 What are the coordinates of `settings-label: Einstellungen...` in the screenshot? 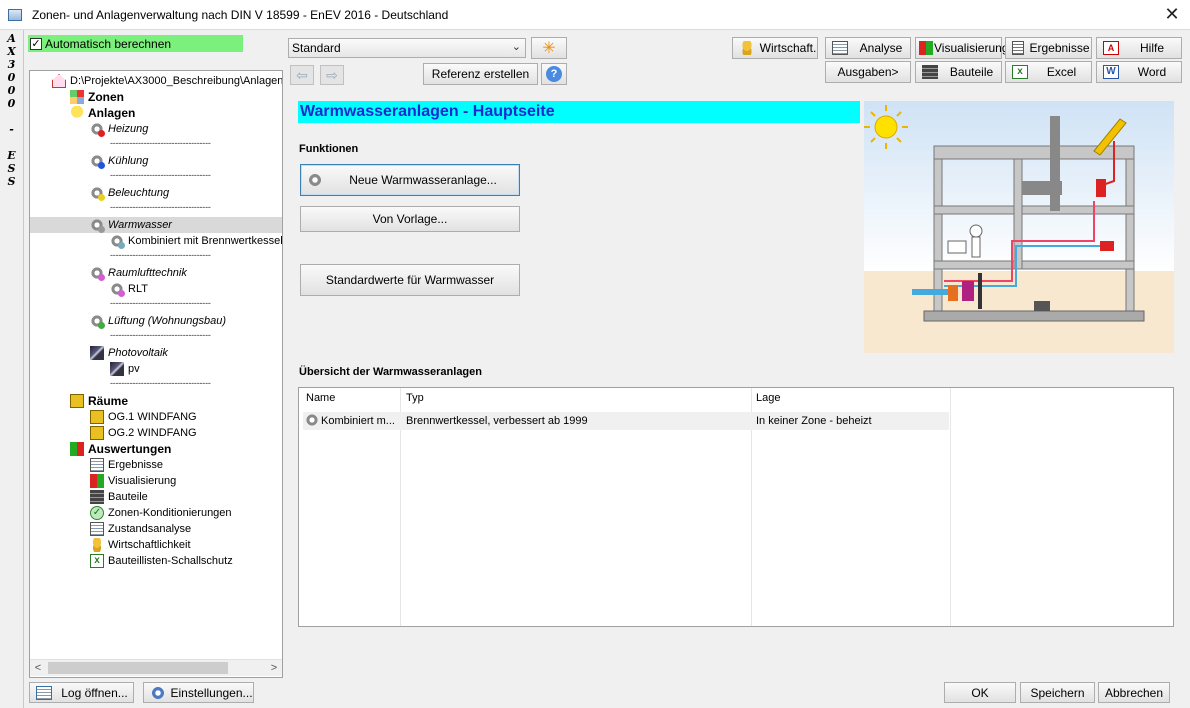 It's located at (211, 692).